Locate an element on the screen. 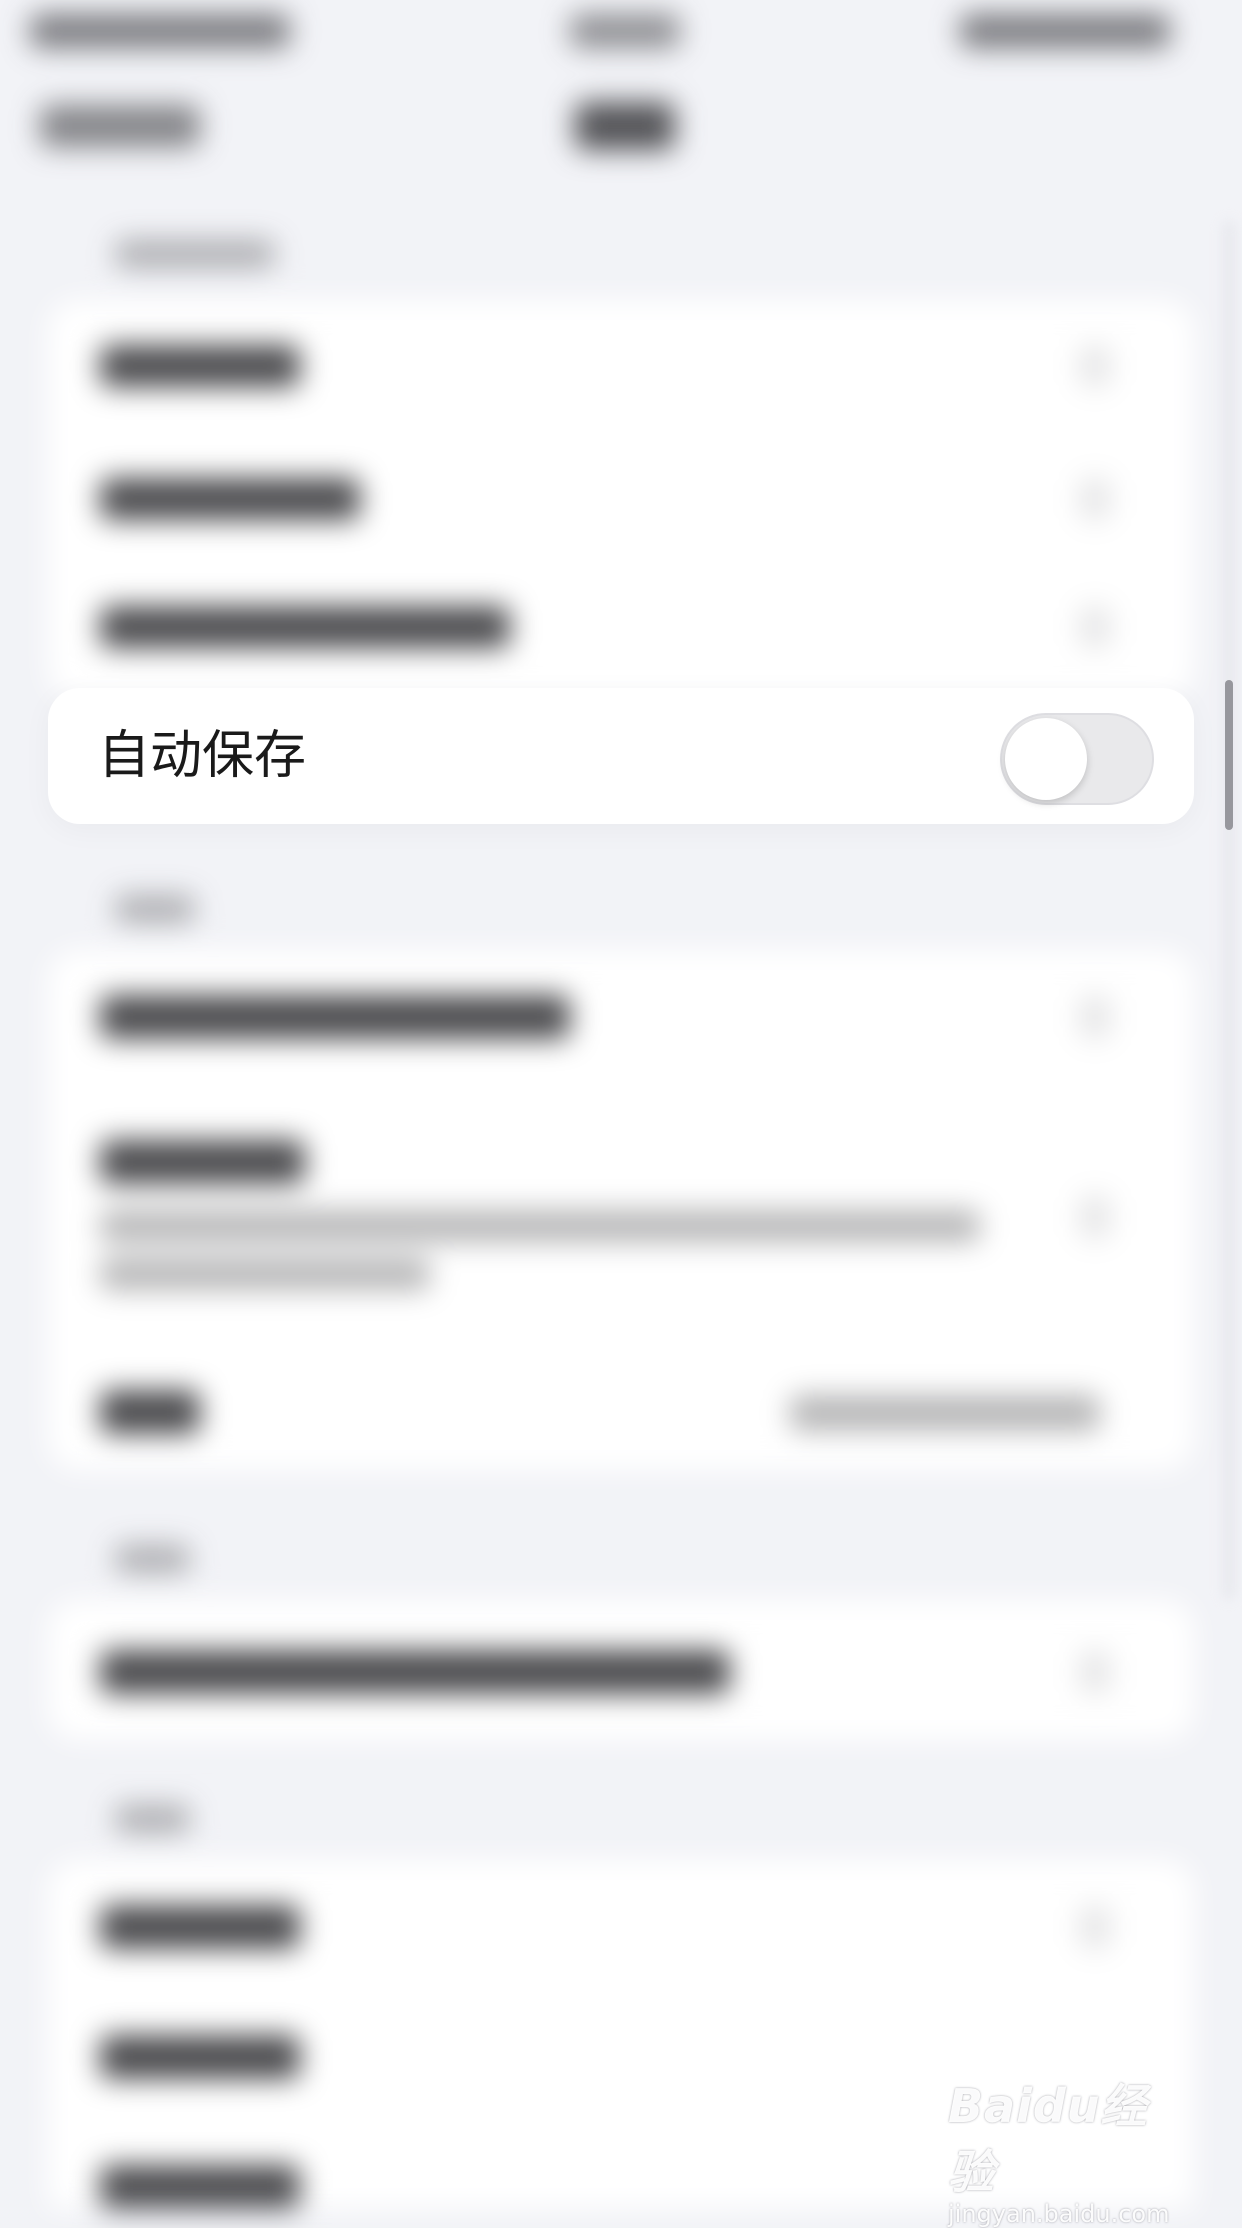 This screenshot has width=1242, height=2228. status-bar-center-blur is located at coordinates (625, 31).